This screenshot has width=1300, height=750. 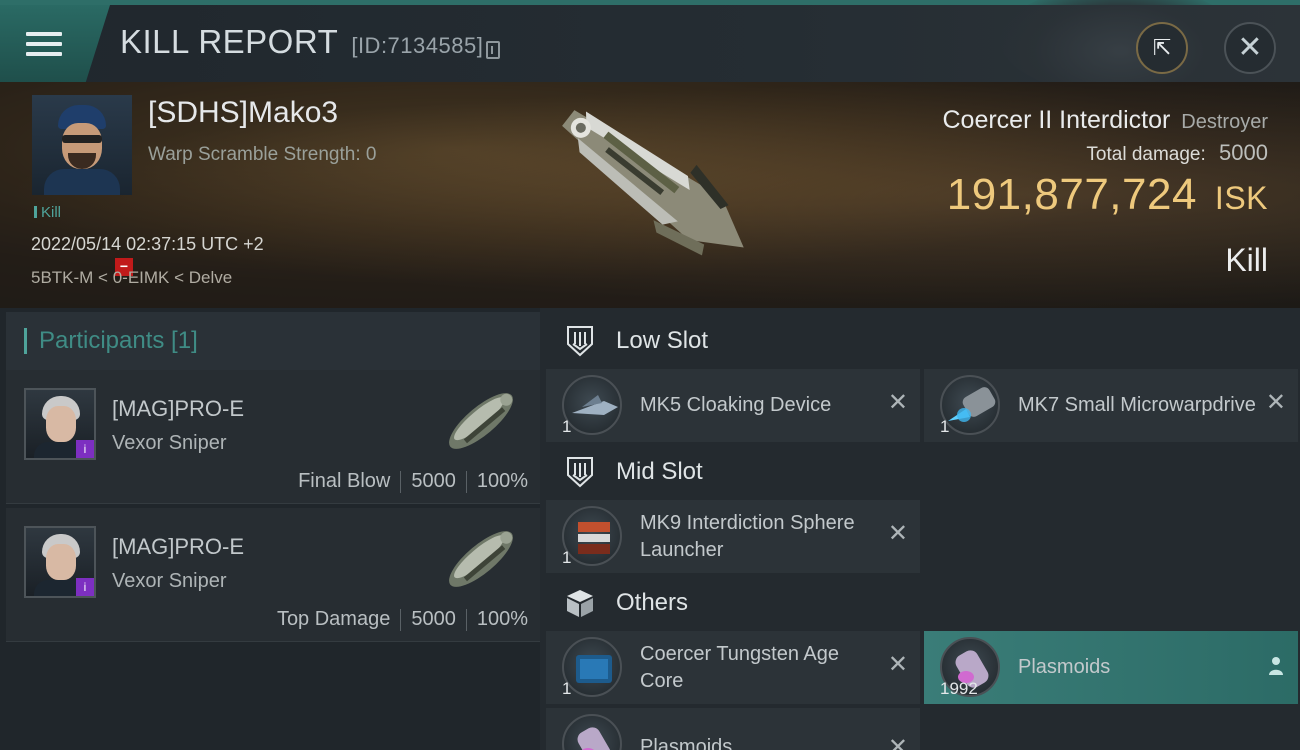 I want to click on share-button: ⇱, so click(x=1162, y=48).